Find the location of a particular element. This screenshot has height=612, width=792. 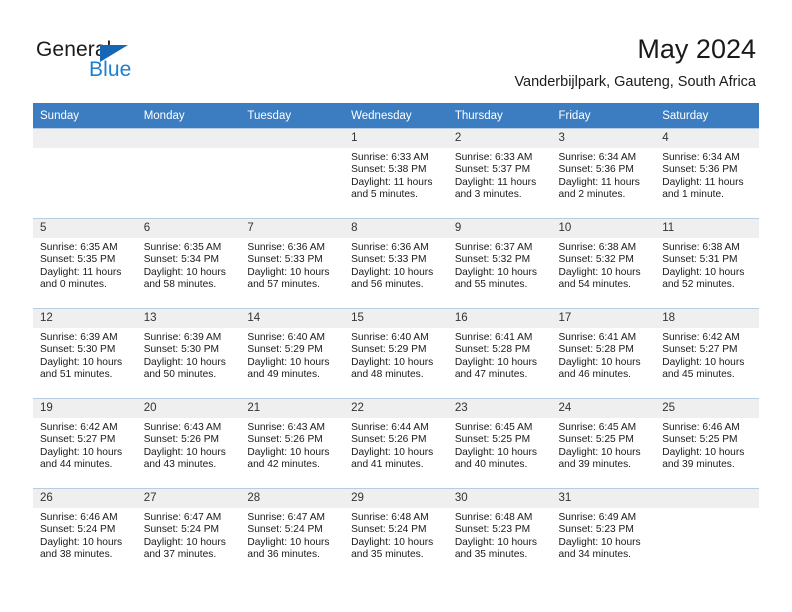

sunset-time: Sunset: 5:26 PM is located at coordinates (181, 440).